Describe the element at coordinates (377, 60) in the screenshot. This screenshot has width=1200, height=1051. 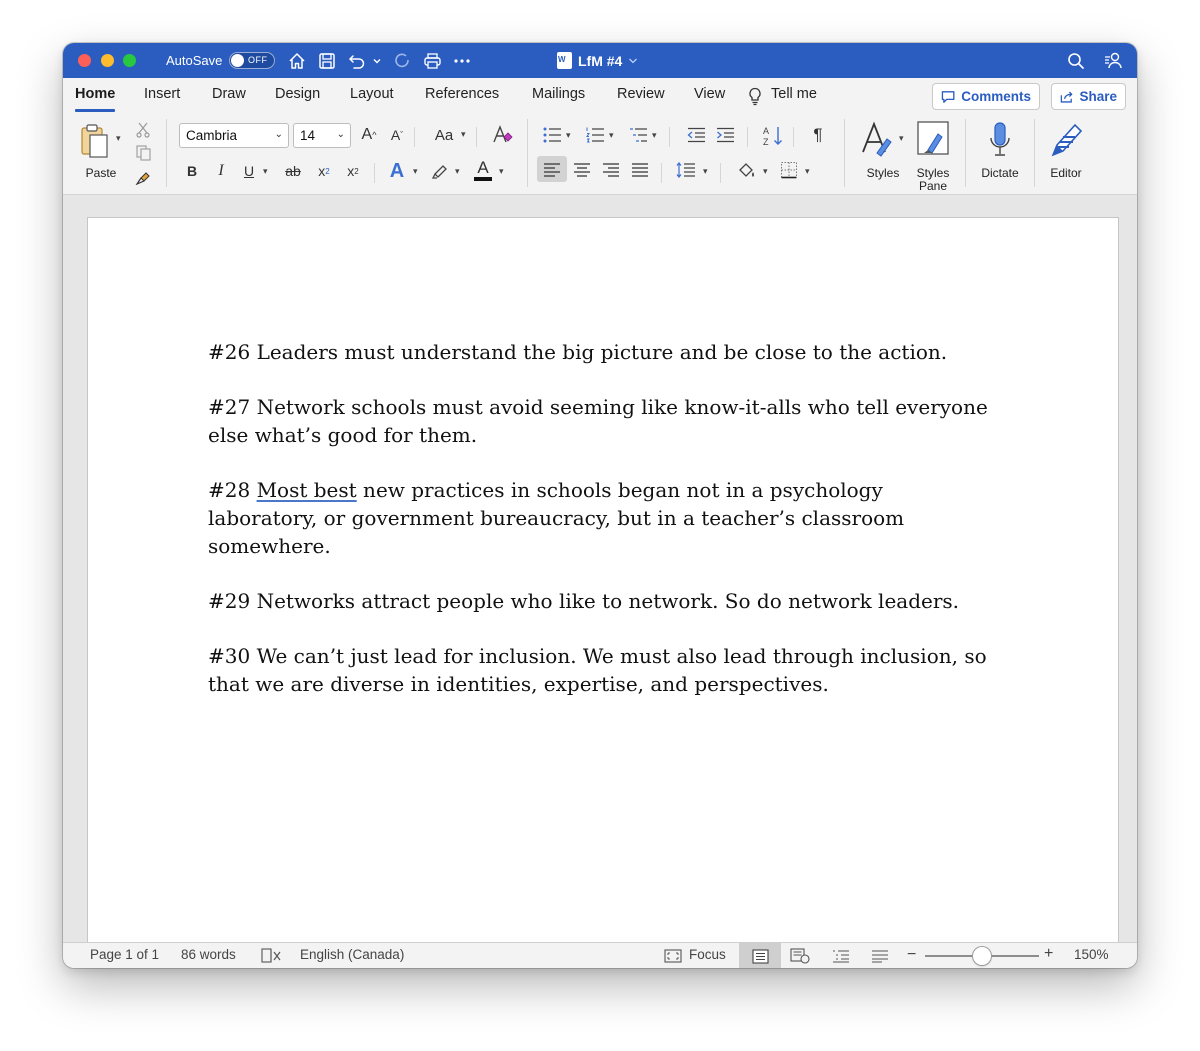
I see `undo-dropdown-icon` at that location.